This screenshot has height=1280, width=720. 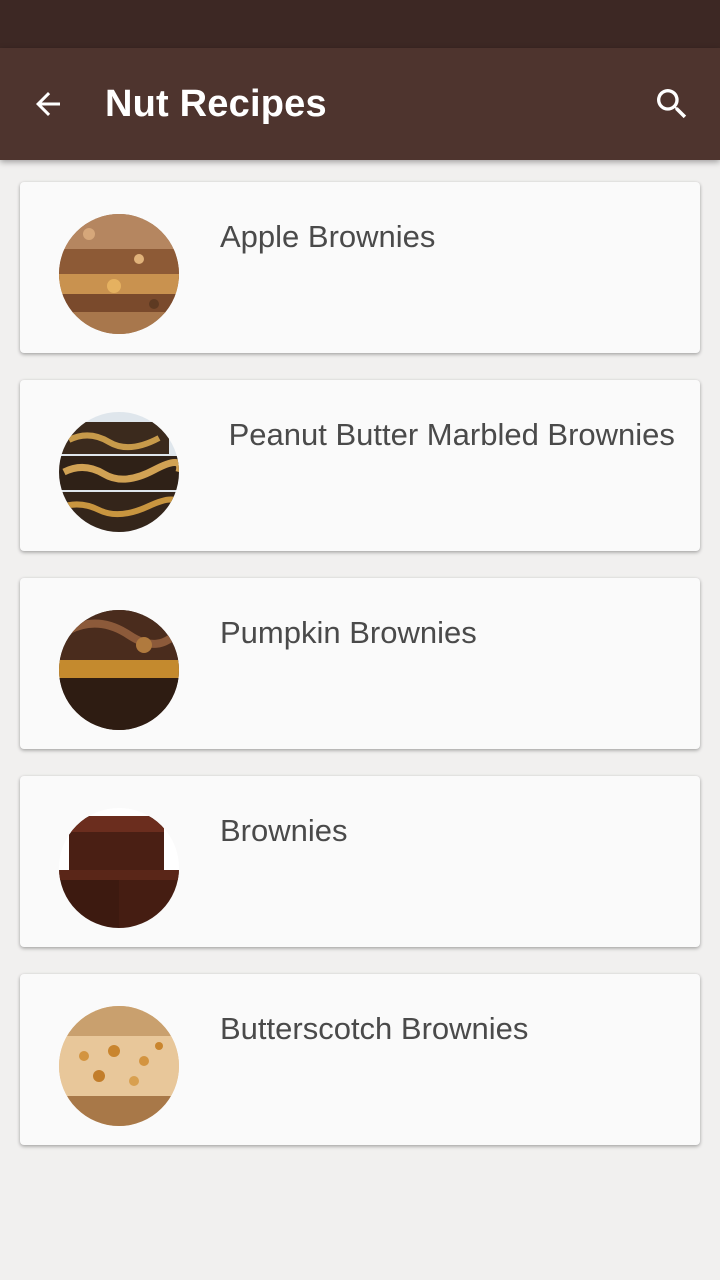 What do you see at coordinates (119, 472) in the screenshot?
I see `peanut-butter-marbled-brownies-image` at bounding box center [119, 472].